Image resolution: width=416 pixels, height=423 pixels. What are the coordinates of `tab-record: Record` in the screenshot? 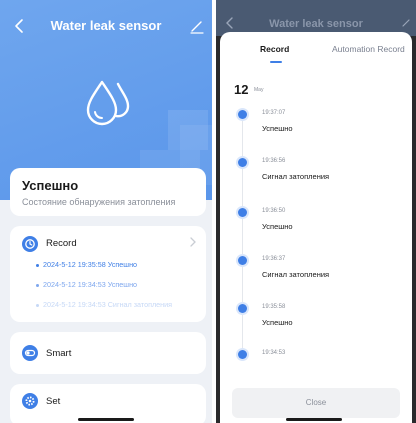 It's located at (274, 49).